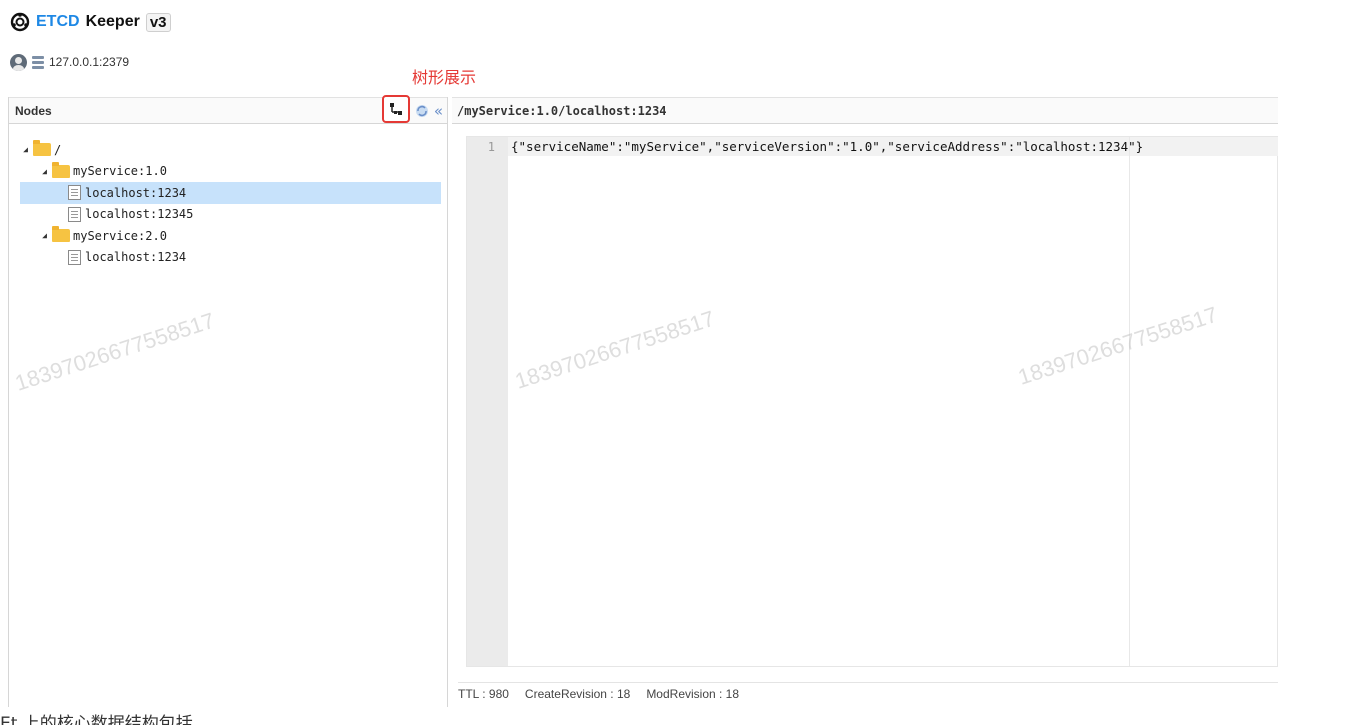 The height and width of the screenshot is (725, 1349). What do you see at coordinates (438, 111) in the screenshot?
I see `collapse-panel-icon: «` at bounding box center [438, 111].